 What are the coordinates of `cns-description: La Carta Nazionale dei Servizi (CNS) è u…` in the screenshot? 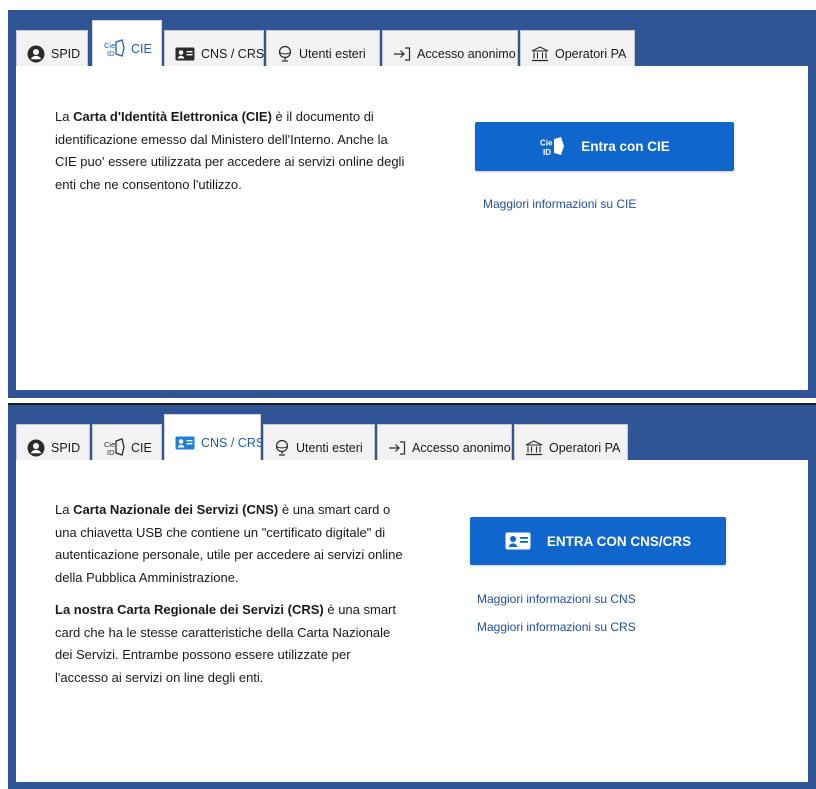 It's located at (229, 543).